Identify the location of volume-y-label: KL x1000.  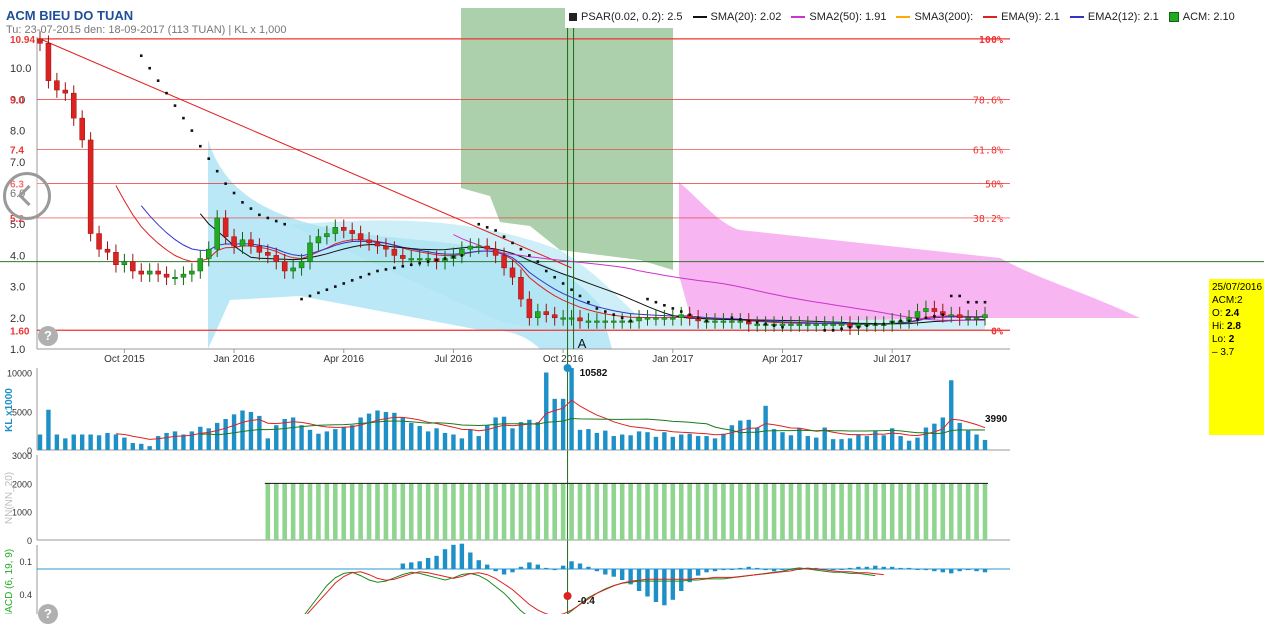
(9, 410).